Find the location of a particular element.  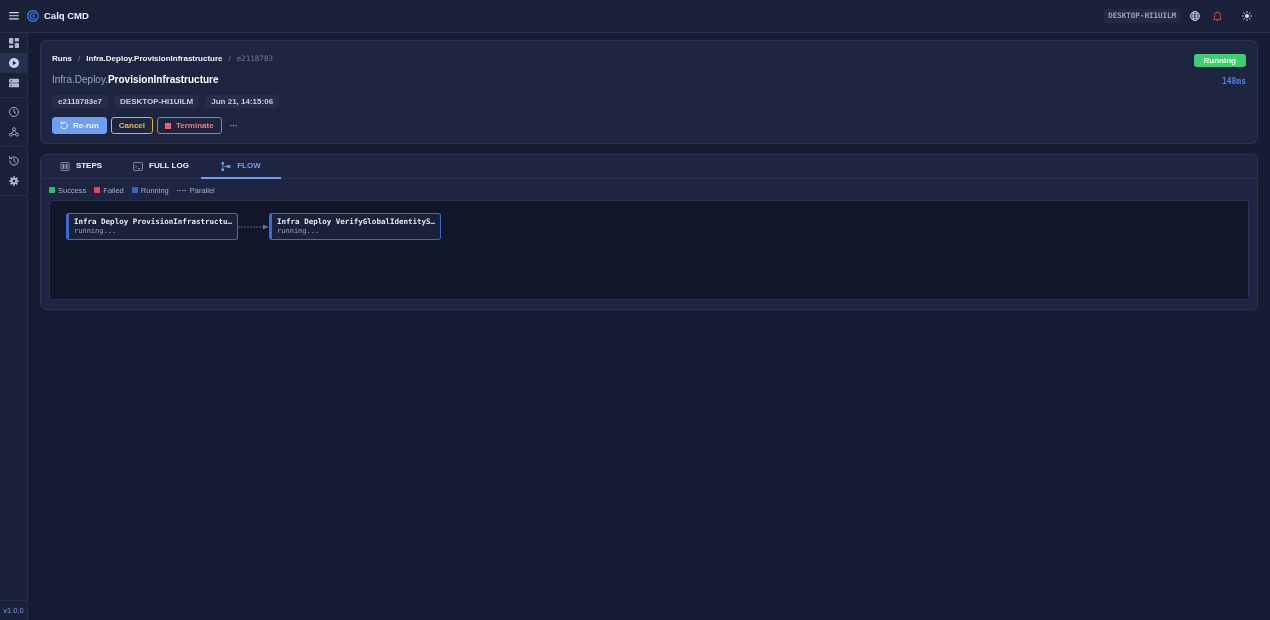

nodes-icon is located at coordinates (13, 132).